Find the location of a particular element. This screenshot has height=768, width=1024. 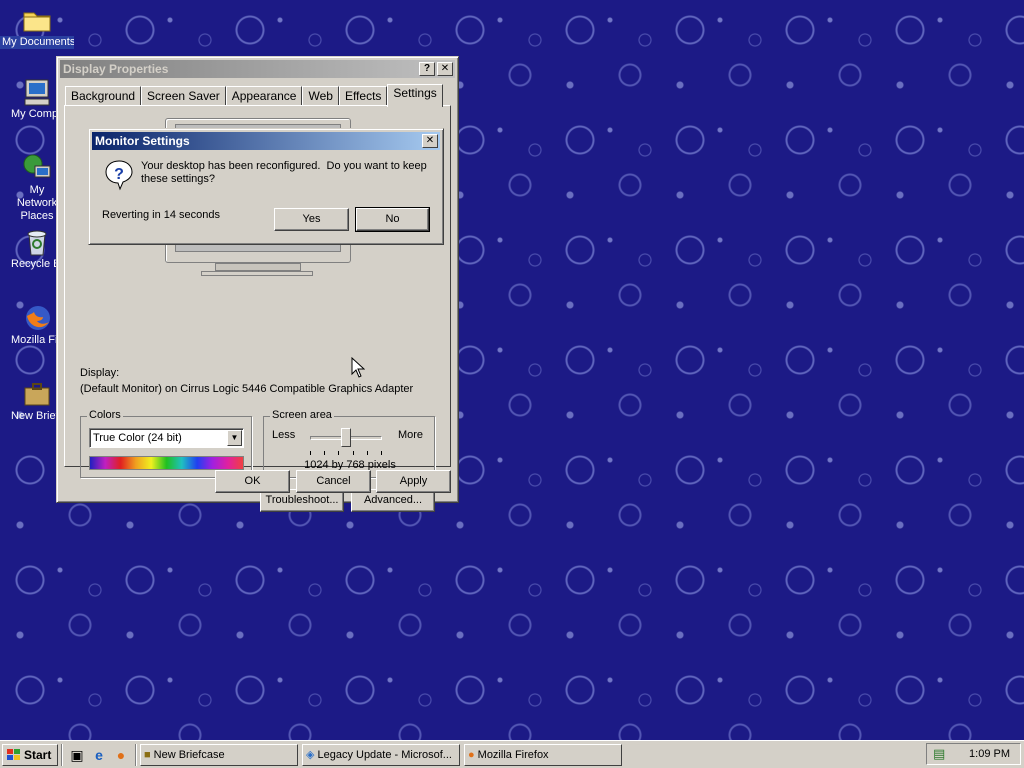

network-icon is located at coordinates (37, 168).